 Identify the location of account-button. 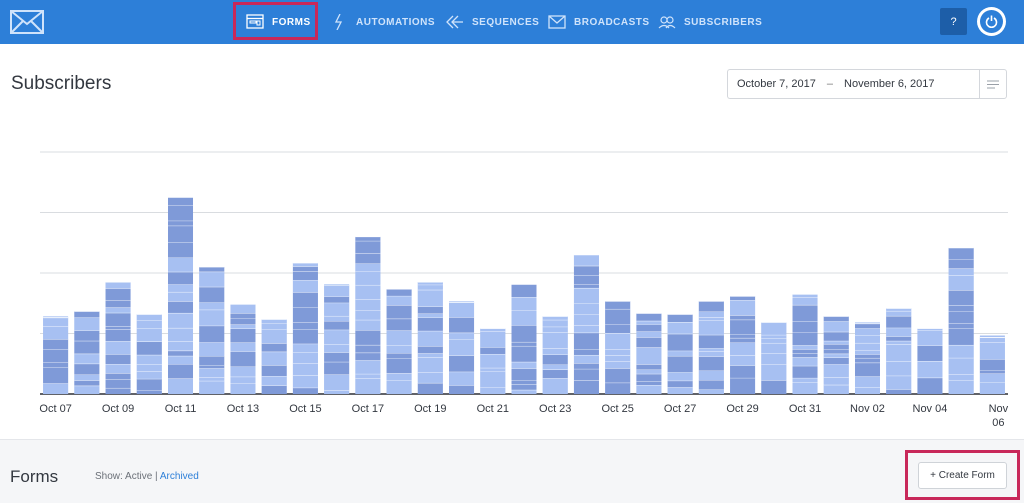
(991, 21).